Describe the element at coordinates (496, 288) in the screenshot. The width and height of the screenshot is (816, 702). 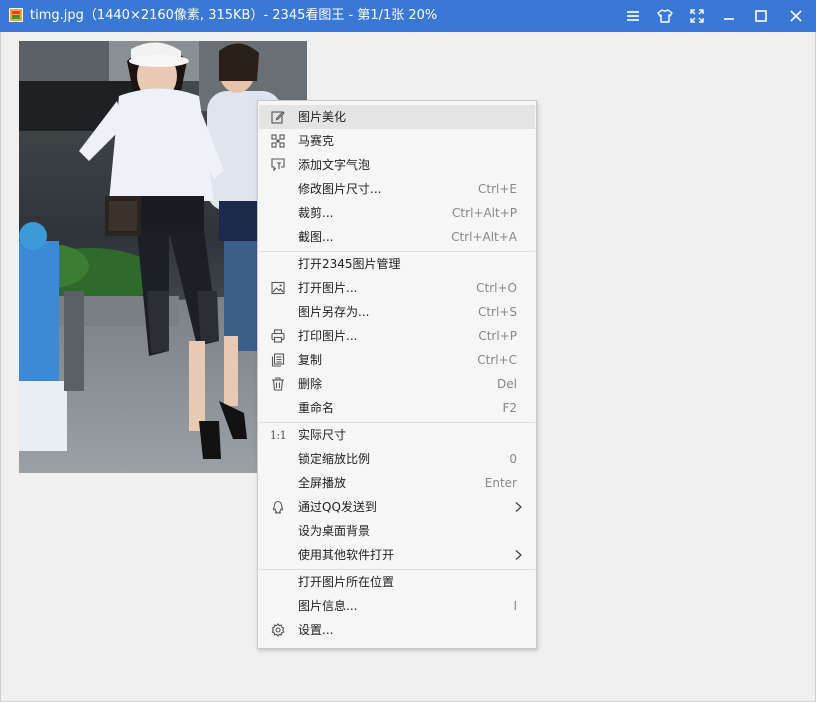
I see `menu-item-shortcut: Ctrl+O` at that location.